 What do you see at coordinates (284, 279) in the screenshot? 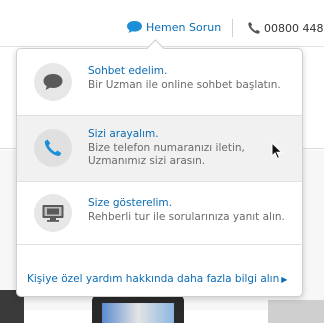
I see `chevron-right-icon: ▶` at bounding box center [284, 279].